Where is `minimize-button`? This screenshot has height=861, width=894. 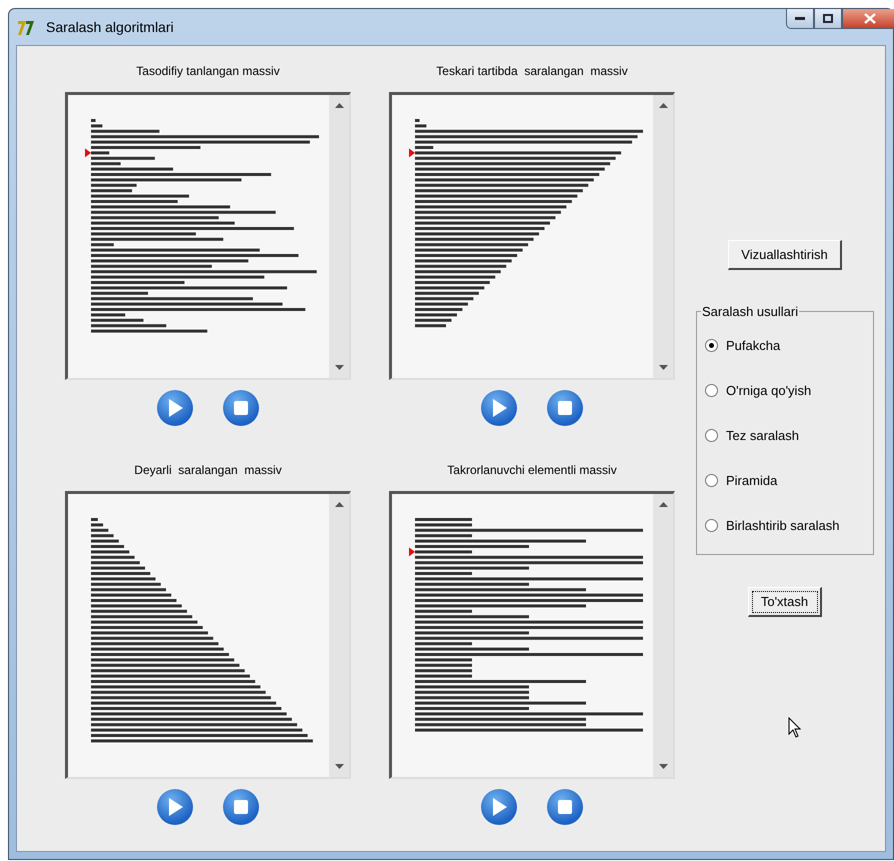
minimize-button is located at coordinates (800, 19).